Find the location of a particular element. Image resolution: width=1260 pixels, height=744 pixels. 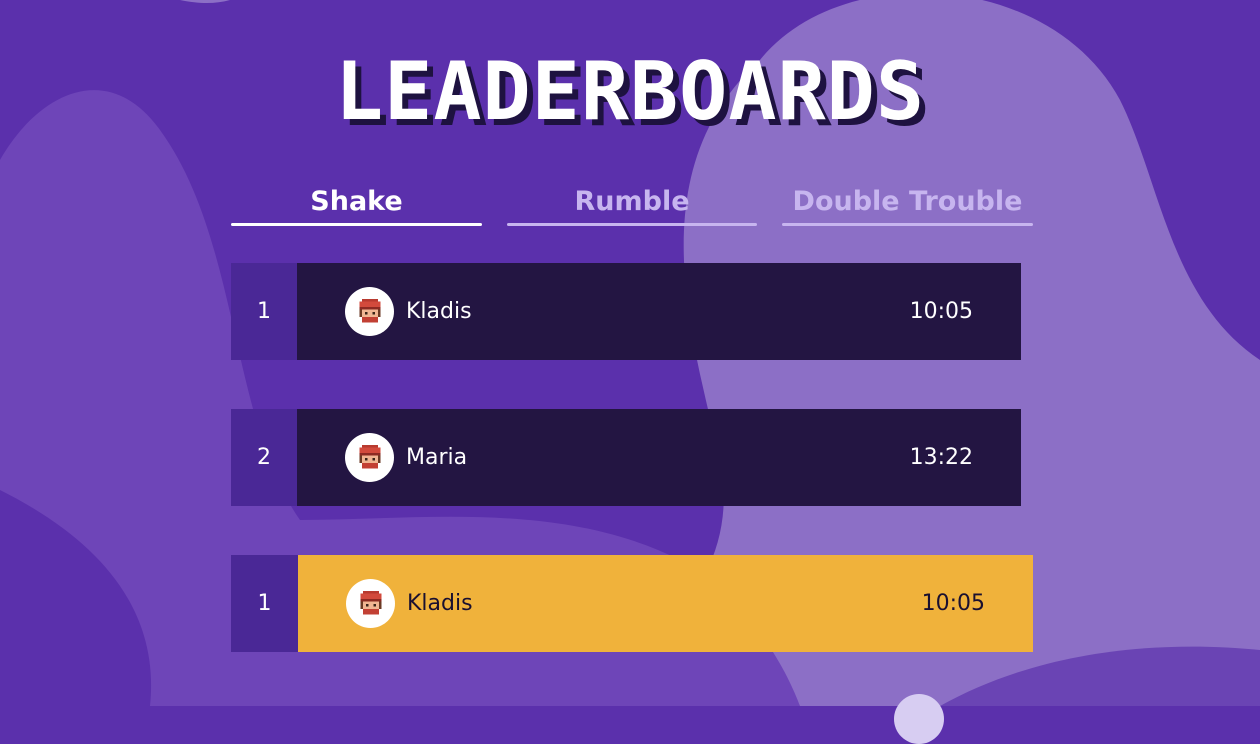

tab-label: Shake is located at coordinates (356, 201).